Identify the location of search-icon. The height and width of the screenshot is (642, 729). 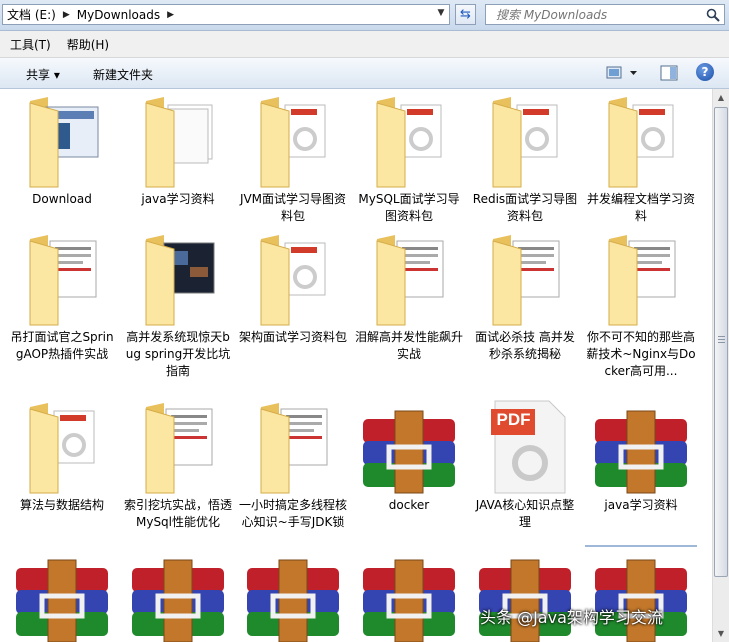
(713, 15).